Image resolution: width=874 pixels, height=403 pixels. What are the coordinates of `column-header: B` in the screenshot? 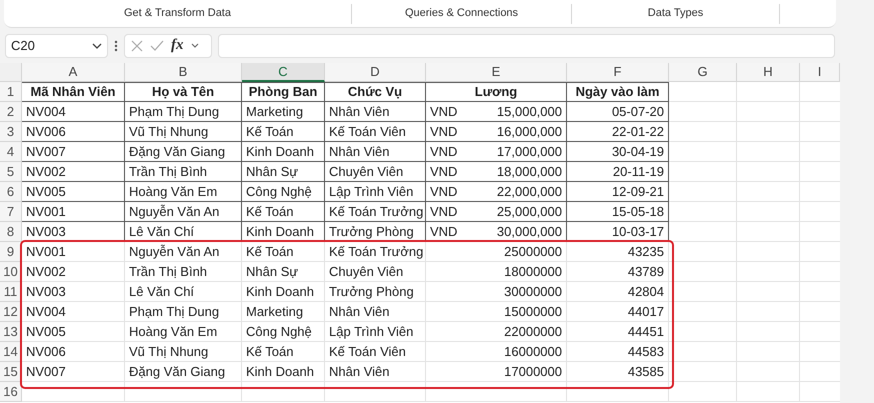 It's located at (183, 72).